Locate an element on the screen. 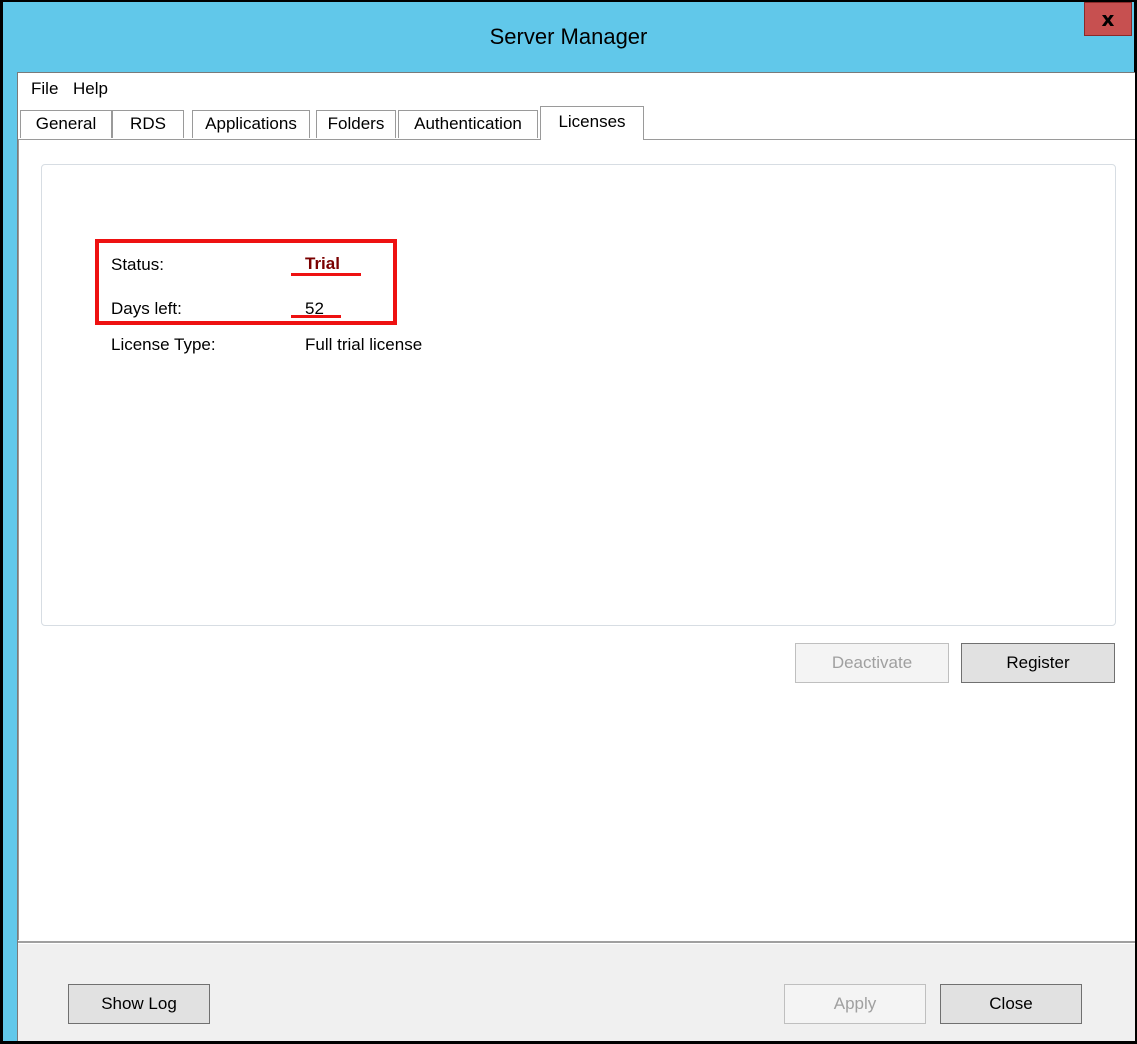  register-button: Register is located at coordinates (1038, 663).